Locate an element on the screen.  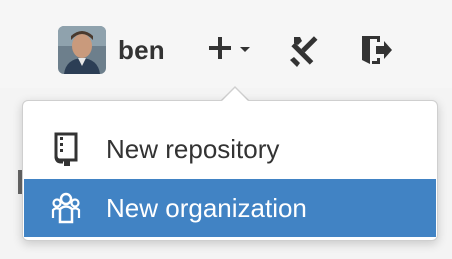
create-new-dropdown-button is located at coordinates (229, 50).